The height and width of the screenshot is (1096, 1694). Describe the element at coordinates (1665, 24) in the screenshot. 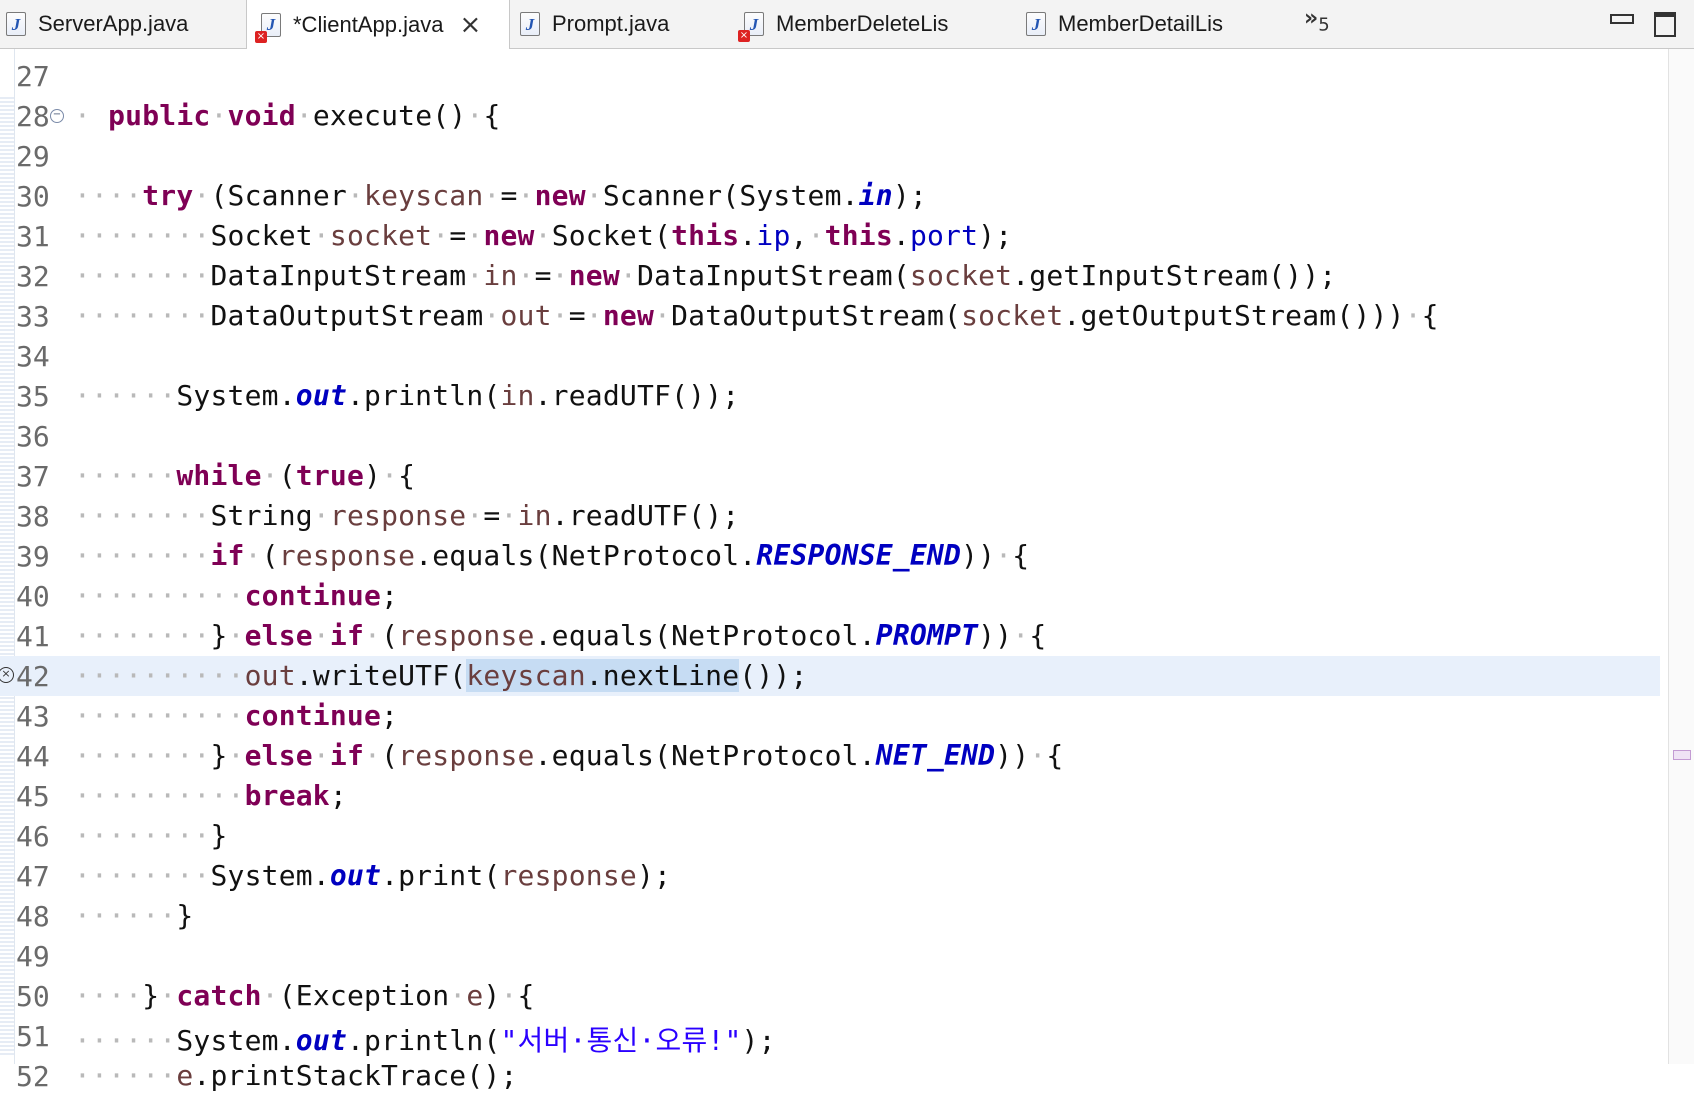

I see `maximize-icon` at that location.